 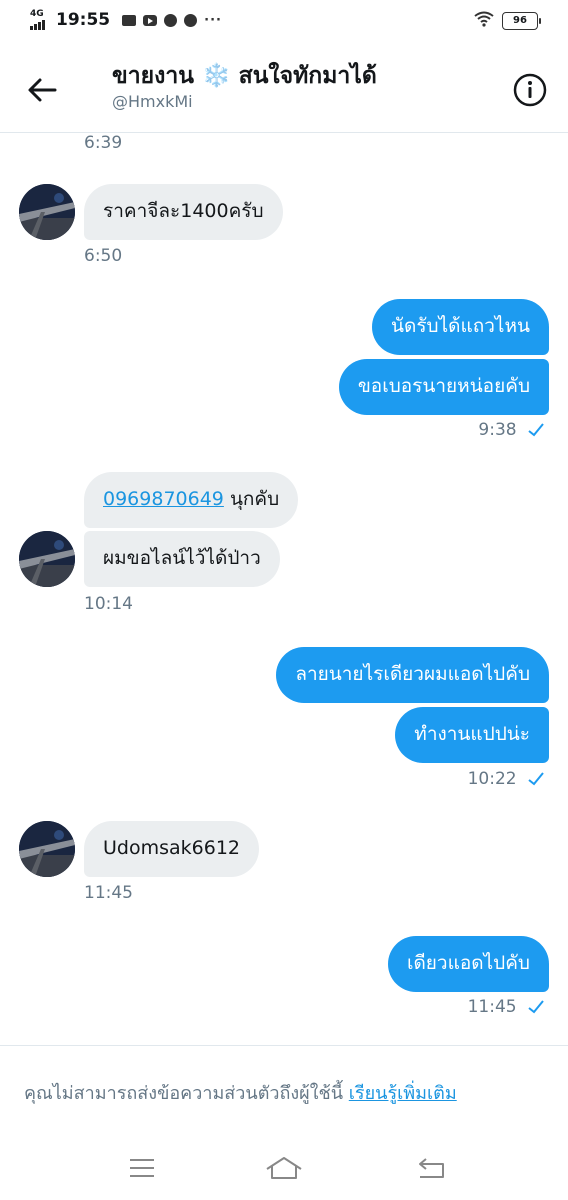 I want to click on title-text: ขายงาน, so click(x=153, y=76).